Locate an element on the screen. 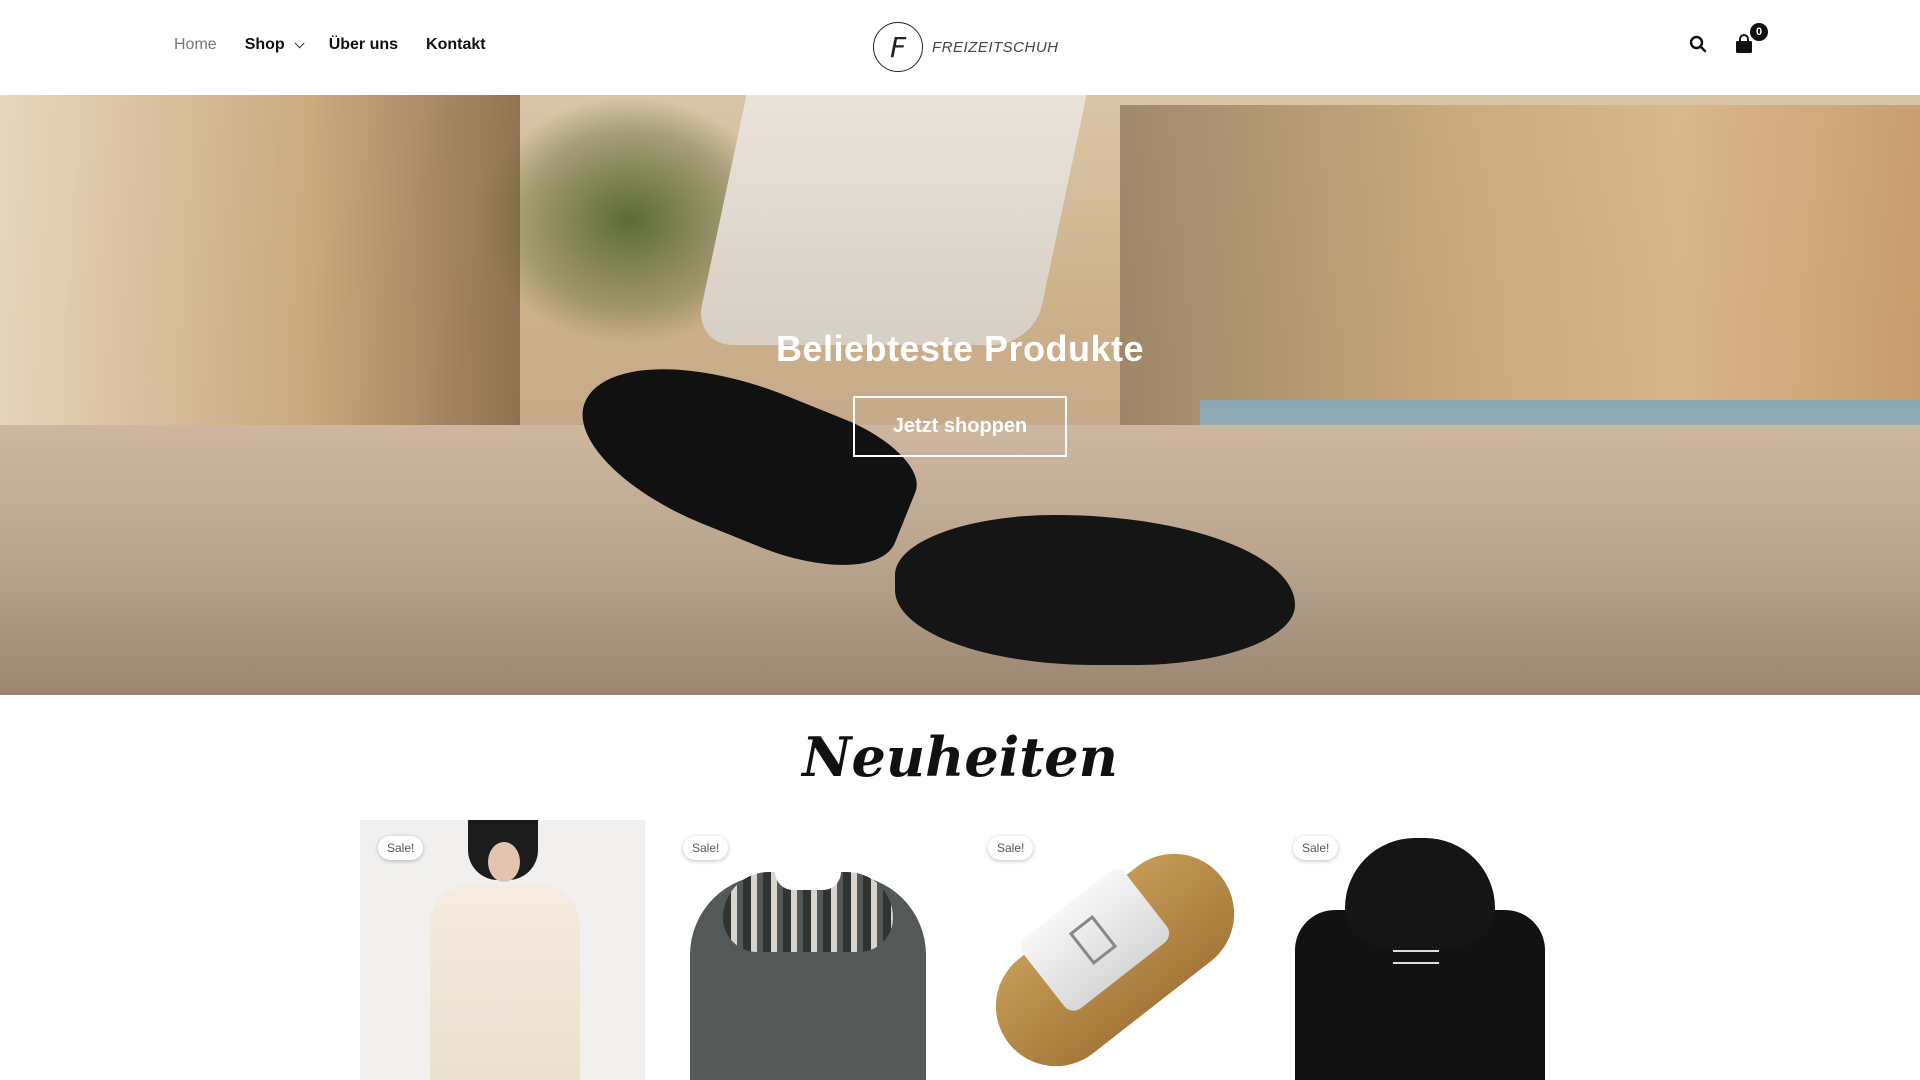 The width and height of the screenshot is (1920, 1080). cart-count-badge: 0 is located at coordinates (1759, 32).